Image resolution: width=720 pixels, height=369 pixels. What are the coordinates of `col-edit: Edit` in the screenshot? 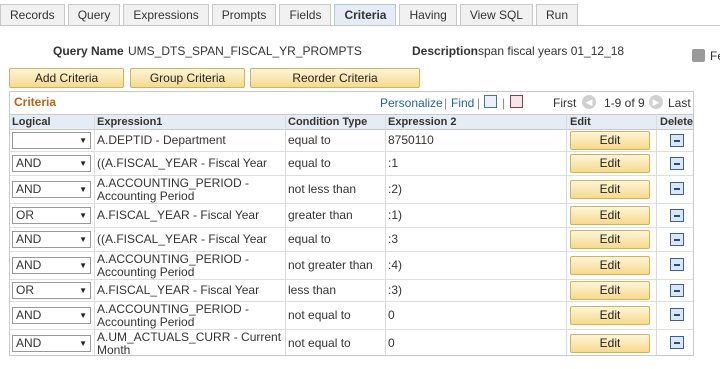 It's located at (580, 122).